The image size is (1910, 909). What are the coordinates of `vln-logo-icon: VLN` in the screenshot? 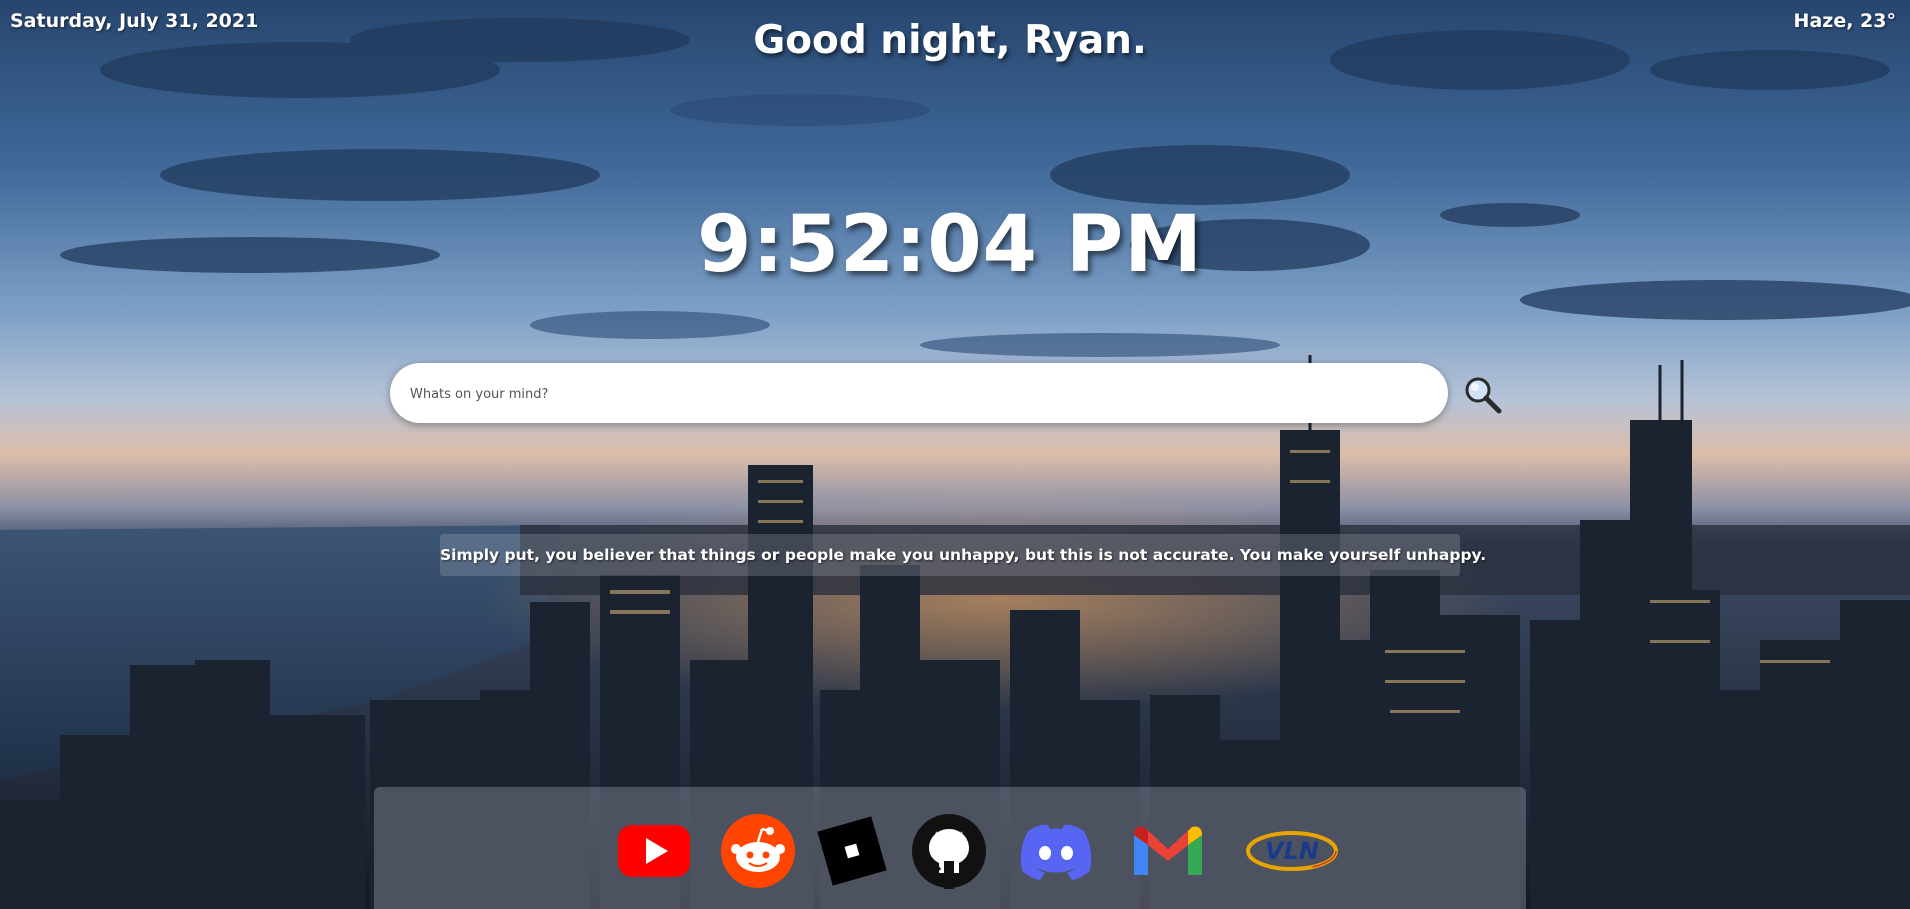 It's located at (1292, 851).